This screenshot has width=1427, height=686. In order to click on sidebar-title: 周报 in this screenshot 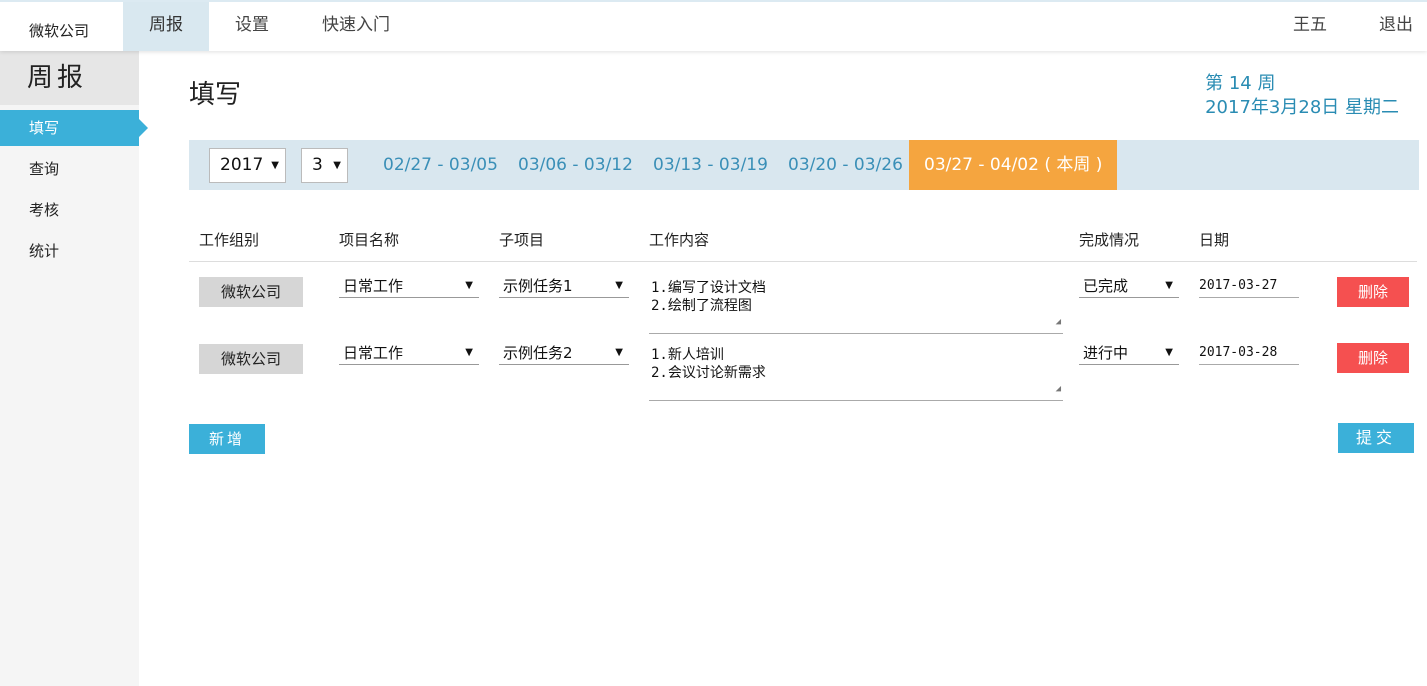, I will do `click(69, 78)`.